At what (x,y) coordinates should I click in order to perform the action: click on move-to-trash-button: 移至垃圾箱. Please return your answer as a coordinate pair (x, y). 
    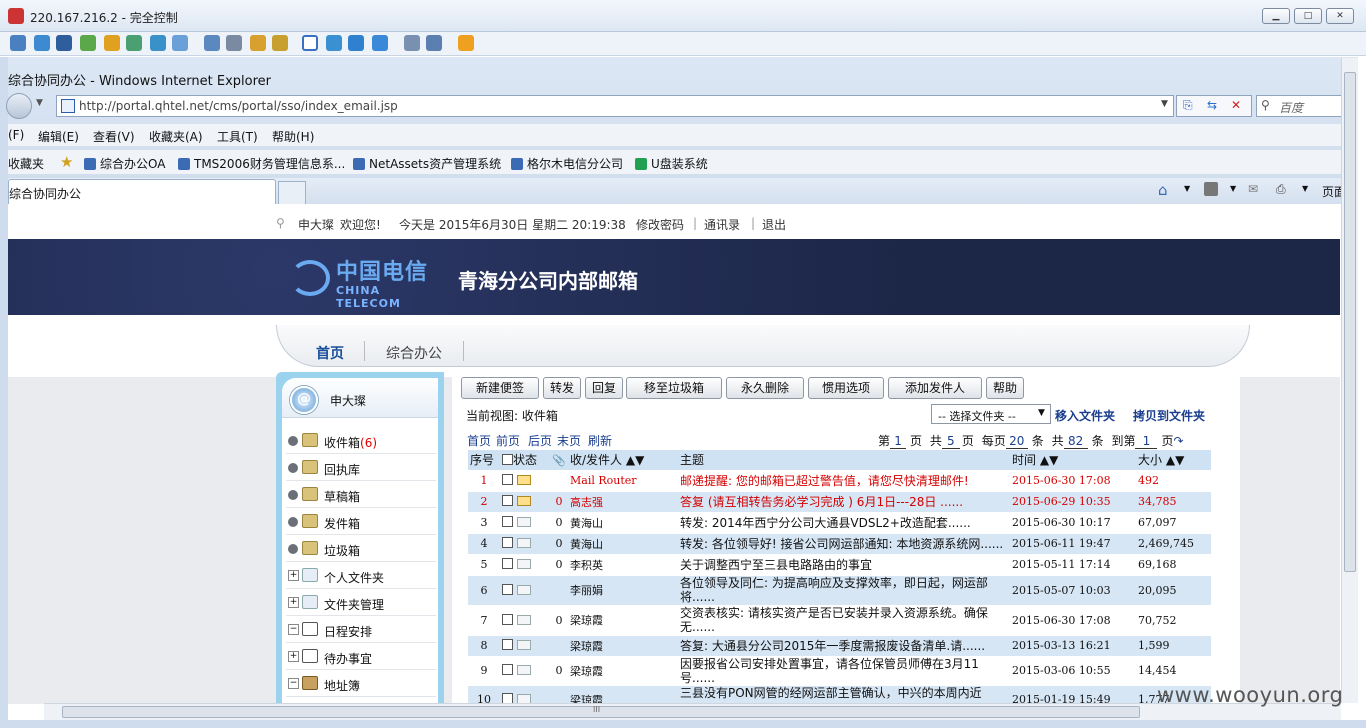
    Looking at the image, I should click on (674, 388).